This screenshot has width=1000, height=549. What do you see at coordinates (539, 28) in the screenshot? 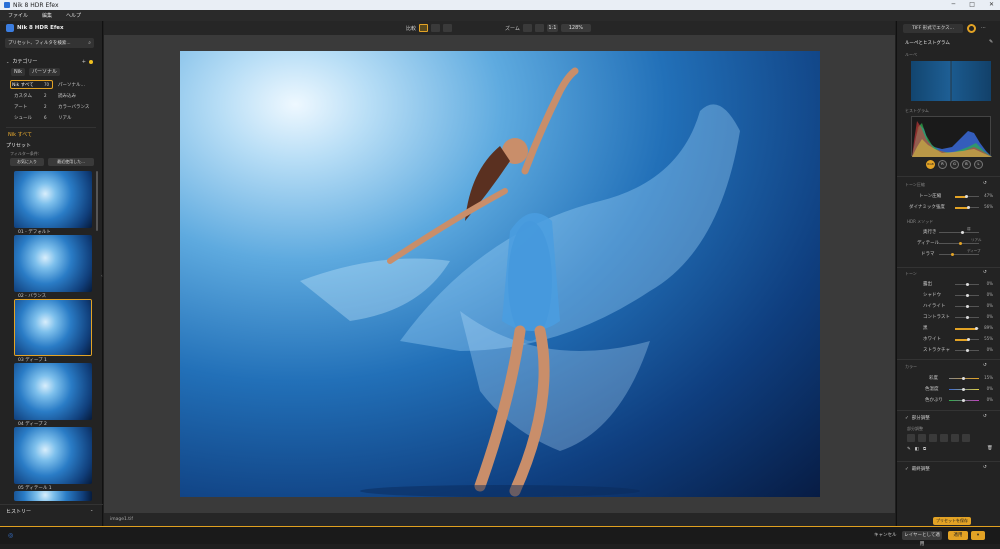
I see `zoom-fill-icon` at bounding box center [539, 28].